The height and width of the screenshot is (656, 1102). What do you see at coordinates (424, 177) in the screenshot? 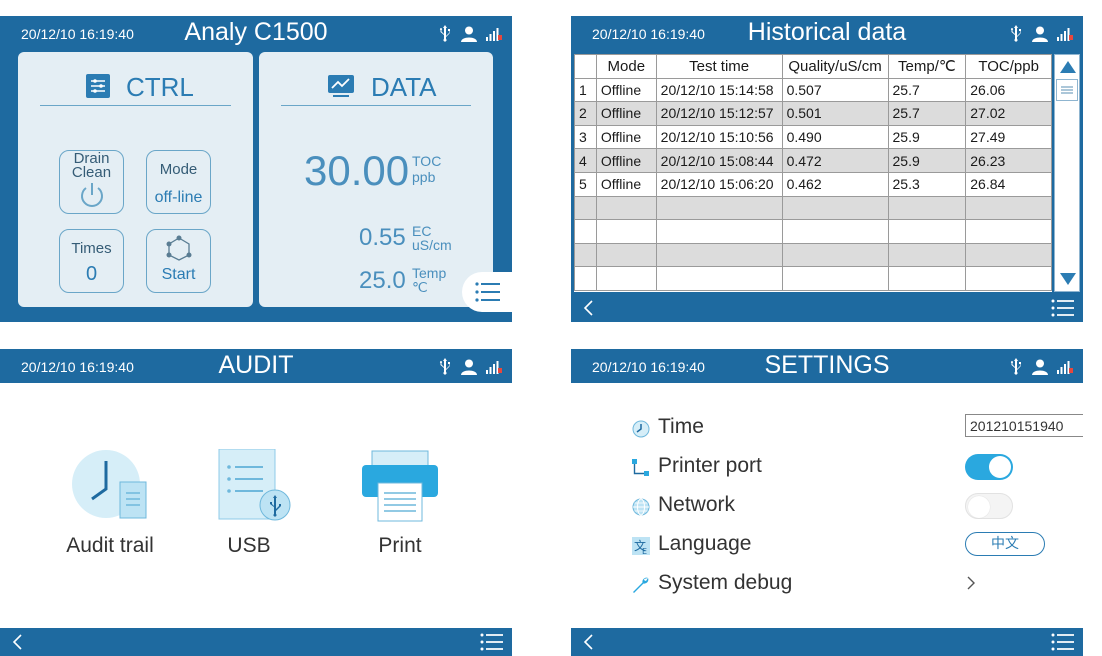
I see `toc-unit: ppb` at bounding box center [424, 177].